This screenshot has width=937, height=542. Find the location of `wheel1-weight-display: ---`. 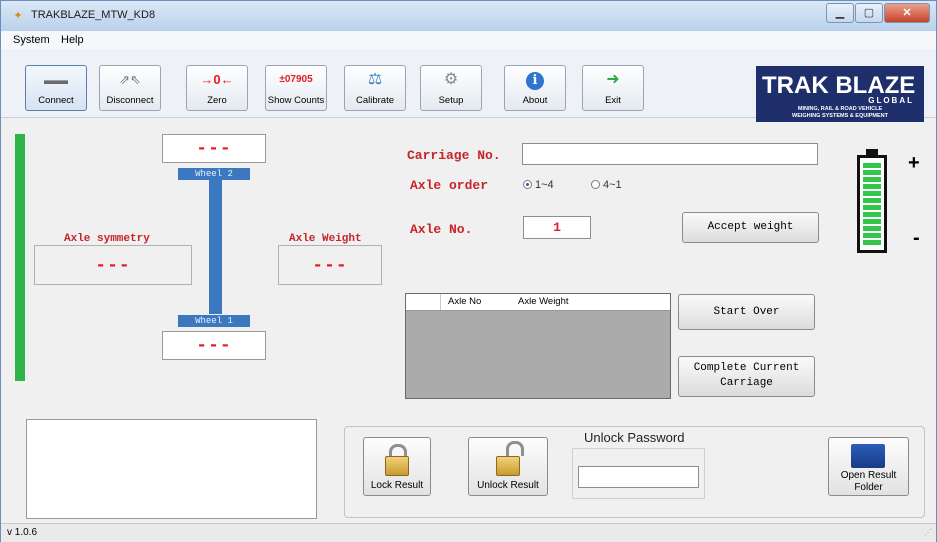

wheel1-weight-display: --- is located at coordinates (214, 345).